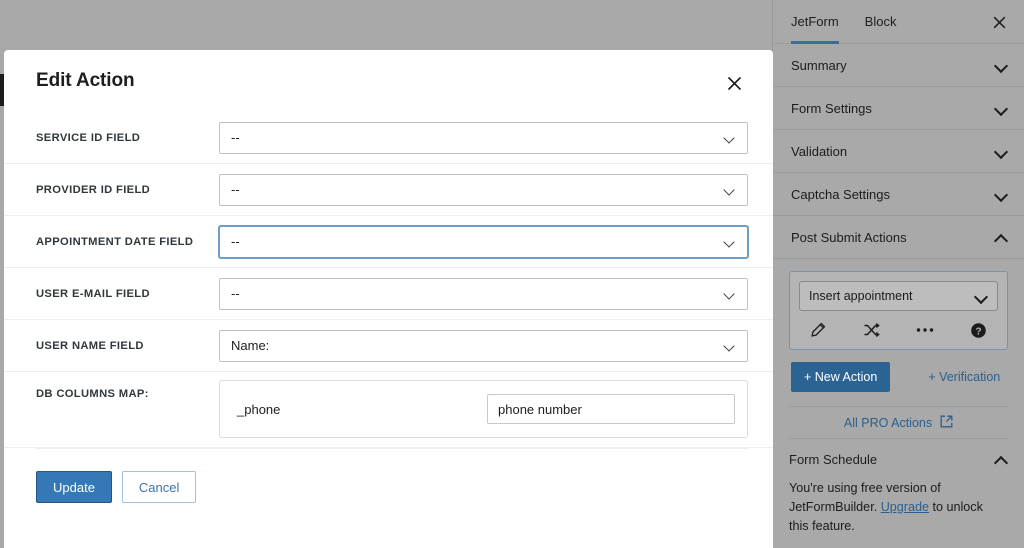 The width and height of the screenshot is (1024, 548). I want to click on all-pro-actions-label: All PRO Actions, so click(888, 422).